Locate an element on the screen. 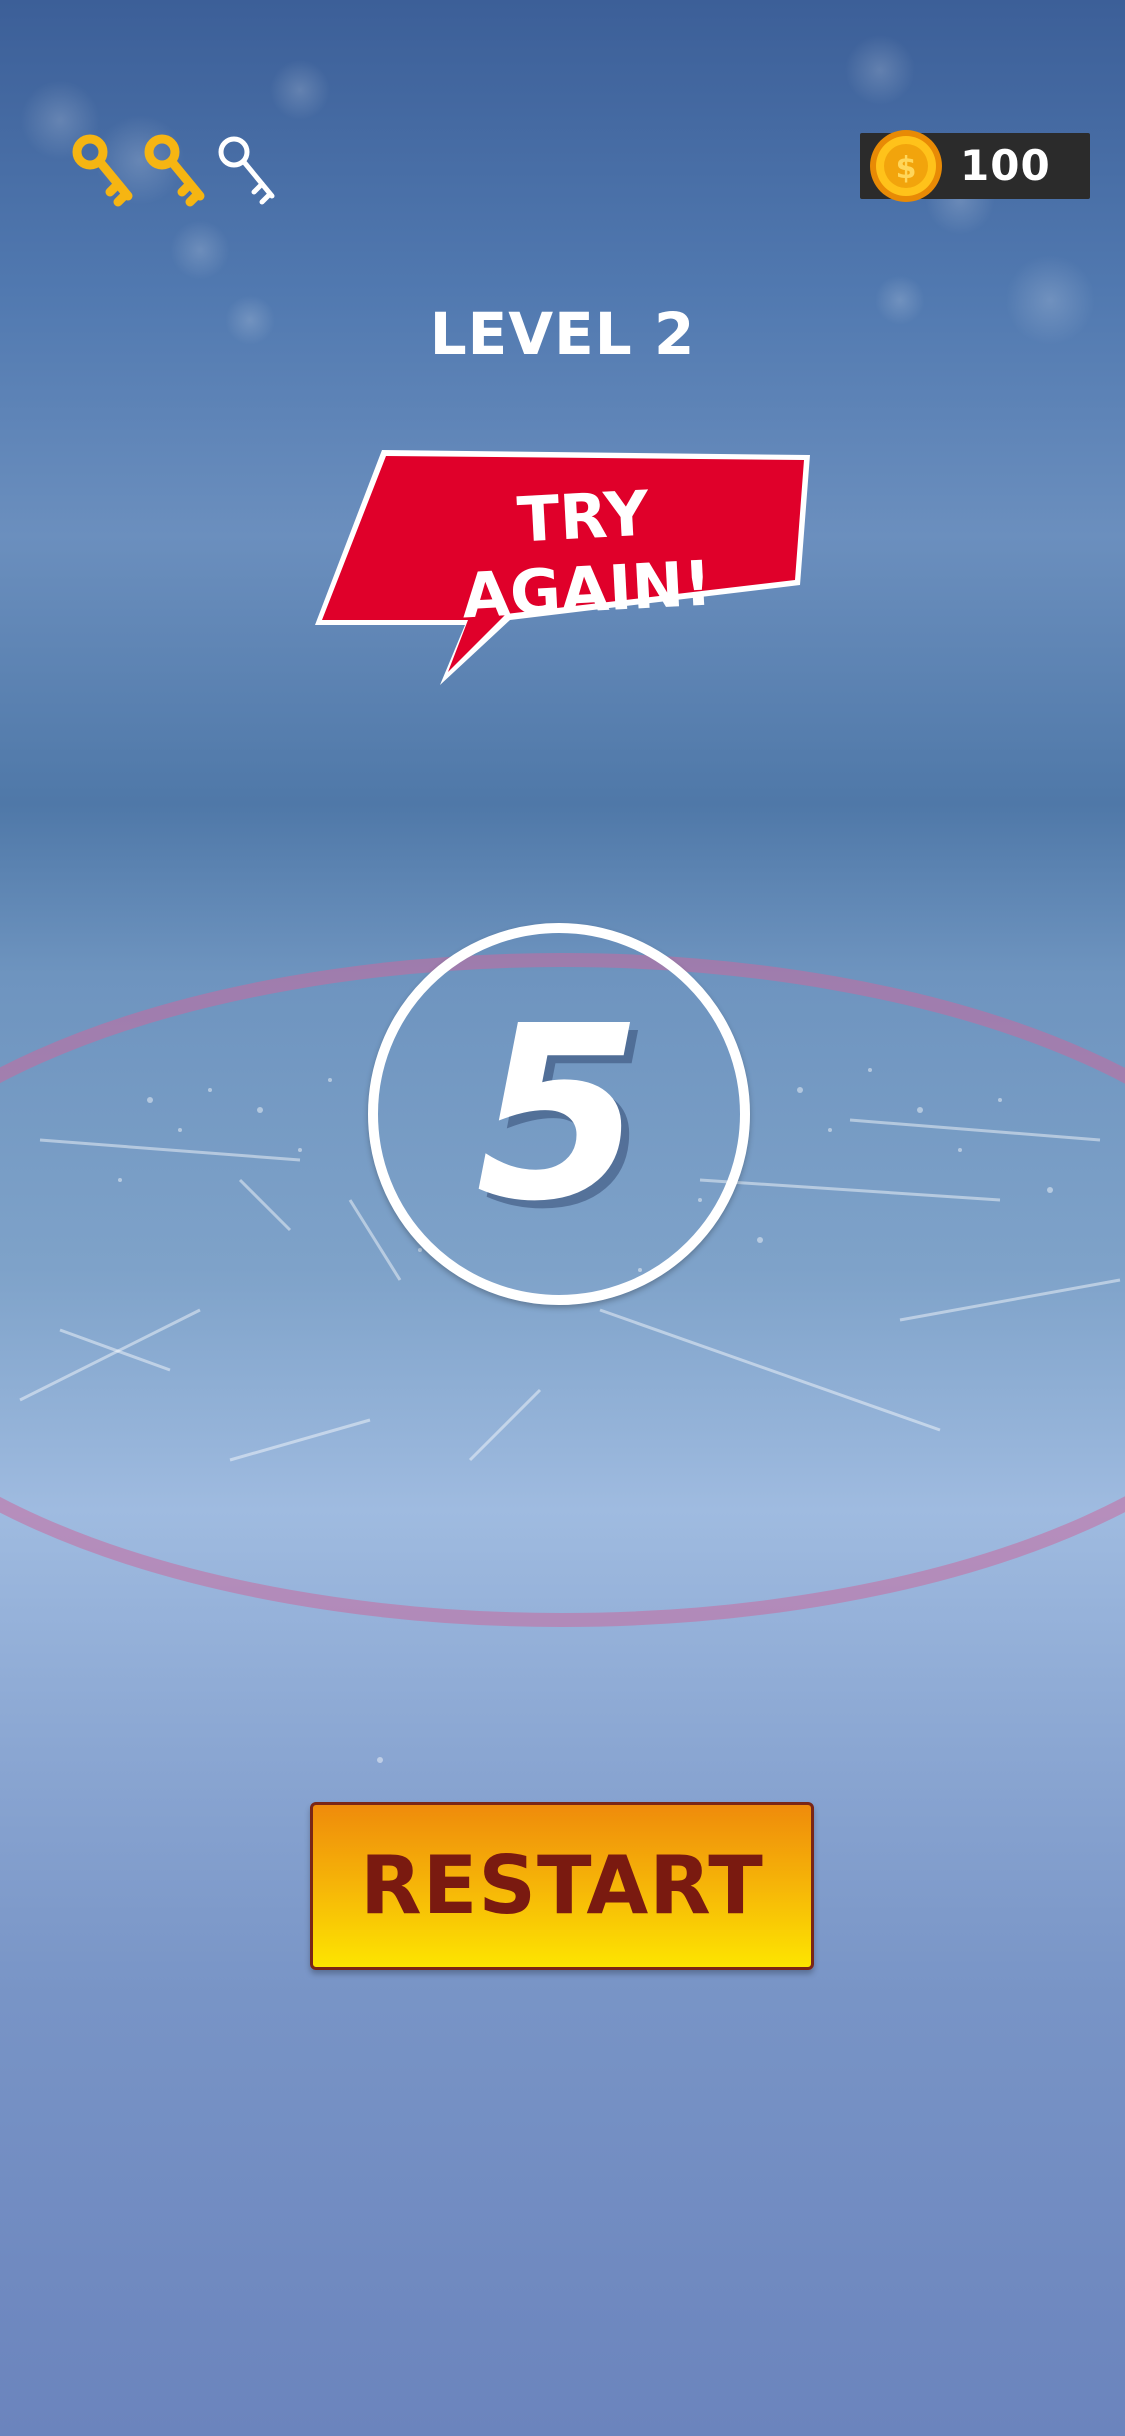  restart-button: RESTART is located at coordinates (562, 1886).